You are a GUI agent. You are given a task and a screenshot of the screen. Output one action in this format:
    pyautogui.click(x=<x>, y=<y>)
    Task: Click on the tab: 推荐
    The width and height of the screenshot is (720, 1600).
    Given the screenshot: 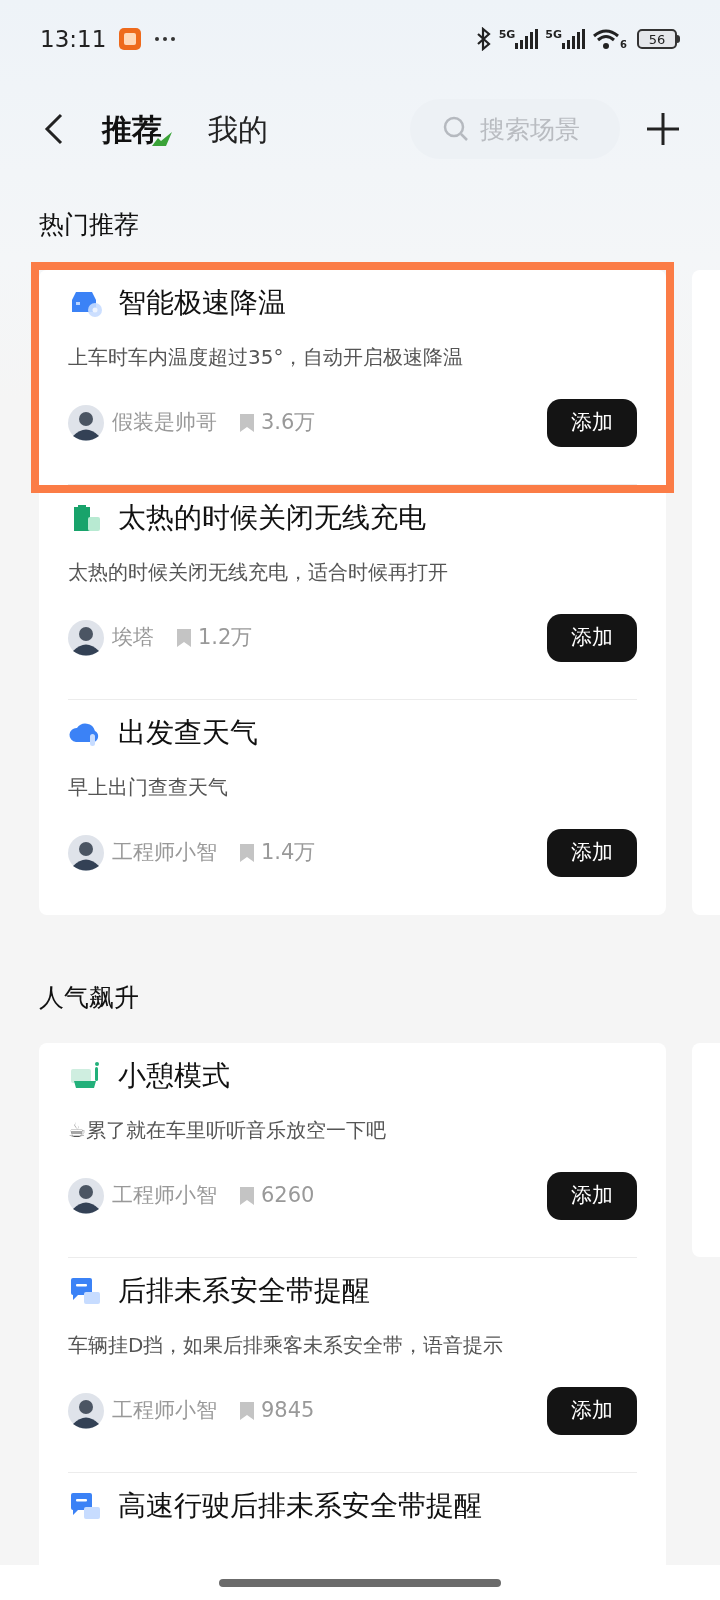 What is the action you would take?
    pyautogui.click(x=137, y=129)
    